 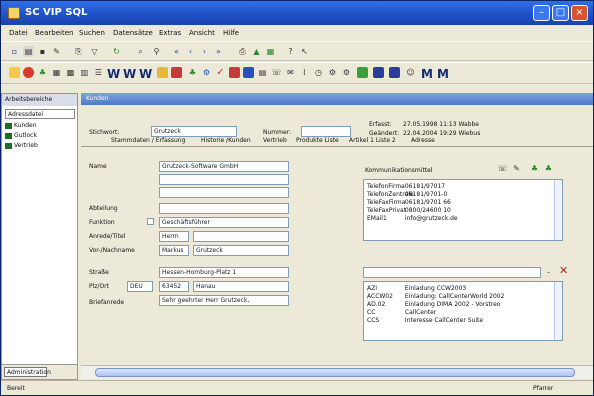 I want to click on tab-historie: Historie /Kunden, so click(x=226, y=140).